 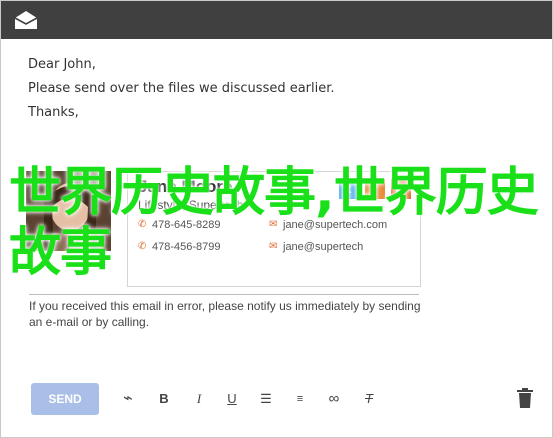 What do you see at coordinates (62, 64) in the screenshot?
I see `greeting-text: Dear John,` at bounding box center [62, 64].